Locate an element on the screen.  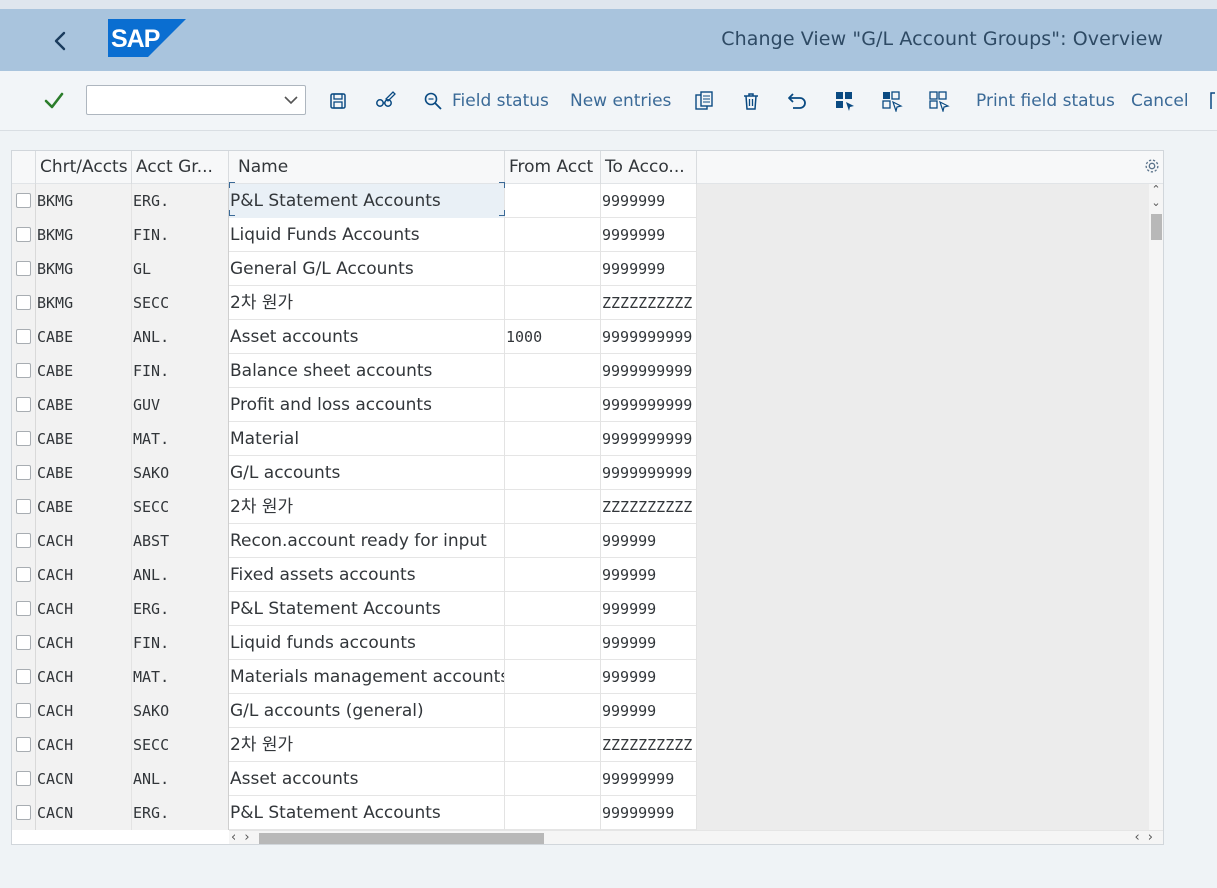
table-row: CABE ANL. Asset accounts 1000 9999999999 is located at coordinates (580, 337).